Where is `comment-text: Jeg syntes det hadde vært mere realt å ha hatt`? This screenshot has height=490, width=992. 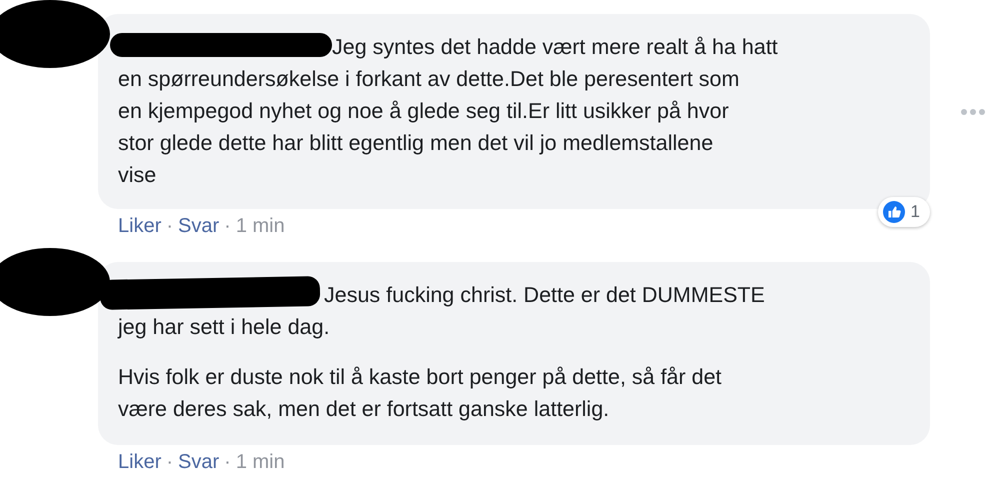
comment-text: Jeg syntes det hadde vært mere realt å ha hatt is located at coordinates (555, 47).